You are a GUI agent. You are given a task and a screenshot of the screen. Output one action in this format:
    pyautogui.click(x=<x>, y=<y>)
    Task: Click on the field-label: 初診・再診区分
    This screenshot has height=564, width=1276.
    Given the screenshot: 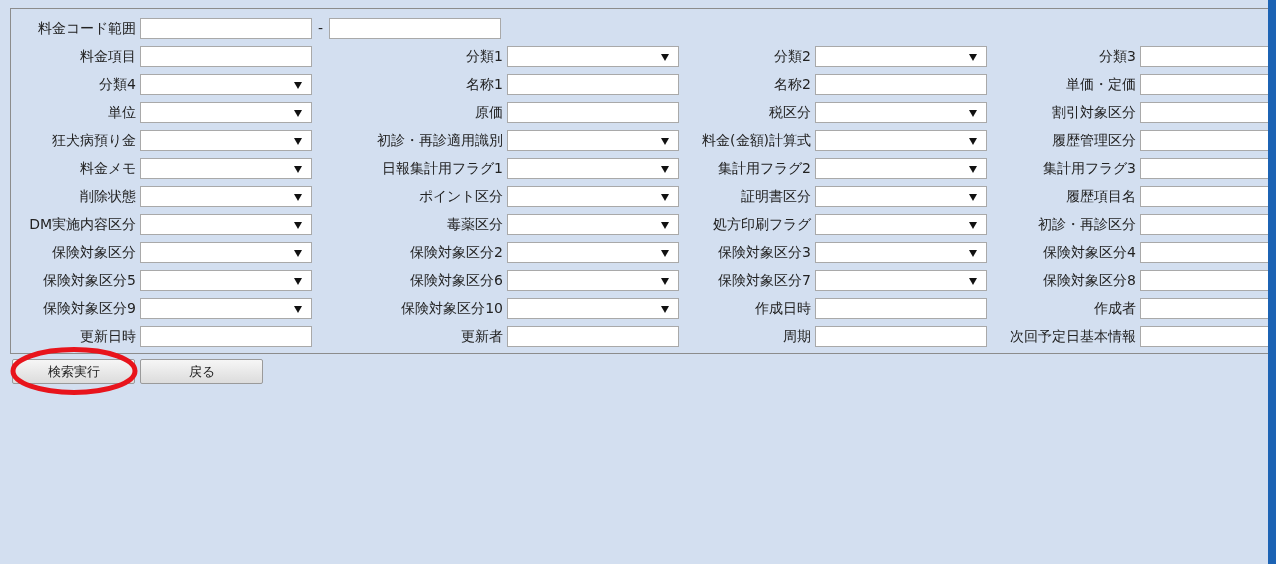 What is the action you would take?
    pyautogui.click(x=1087, y=224)
    